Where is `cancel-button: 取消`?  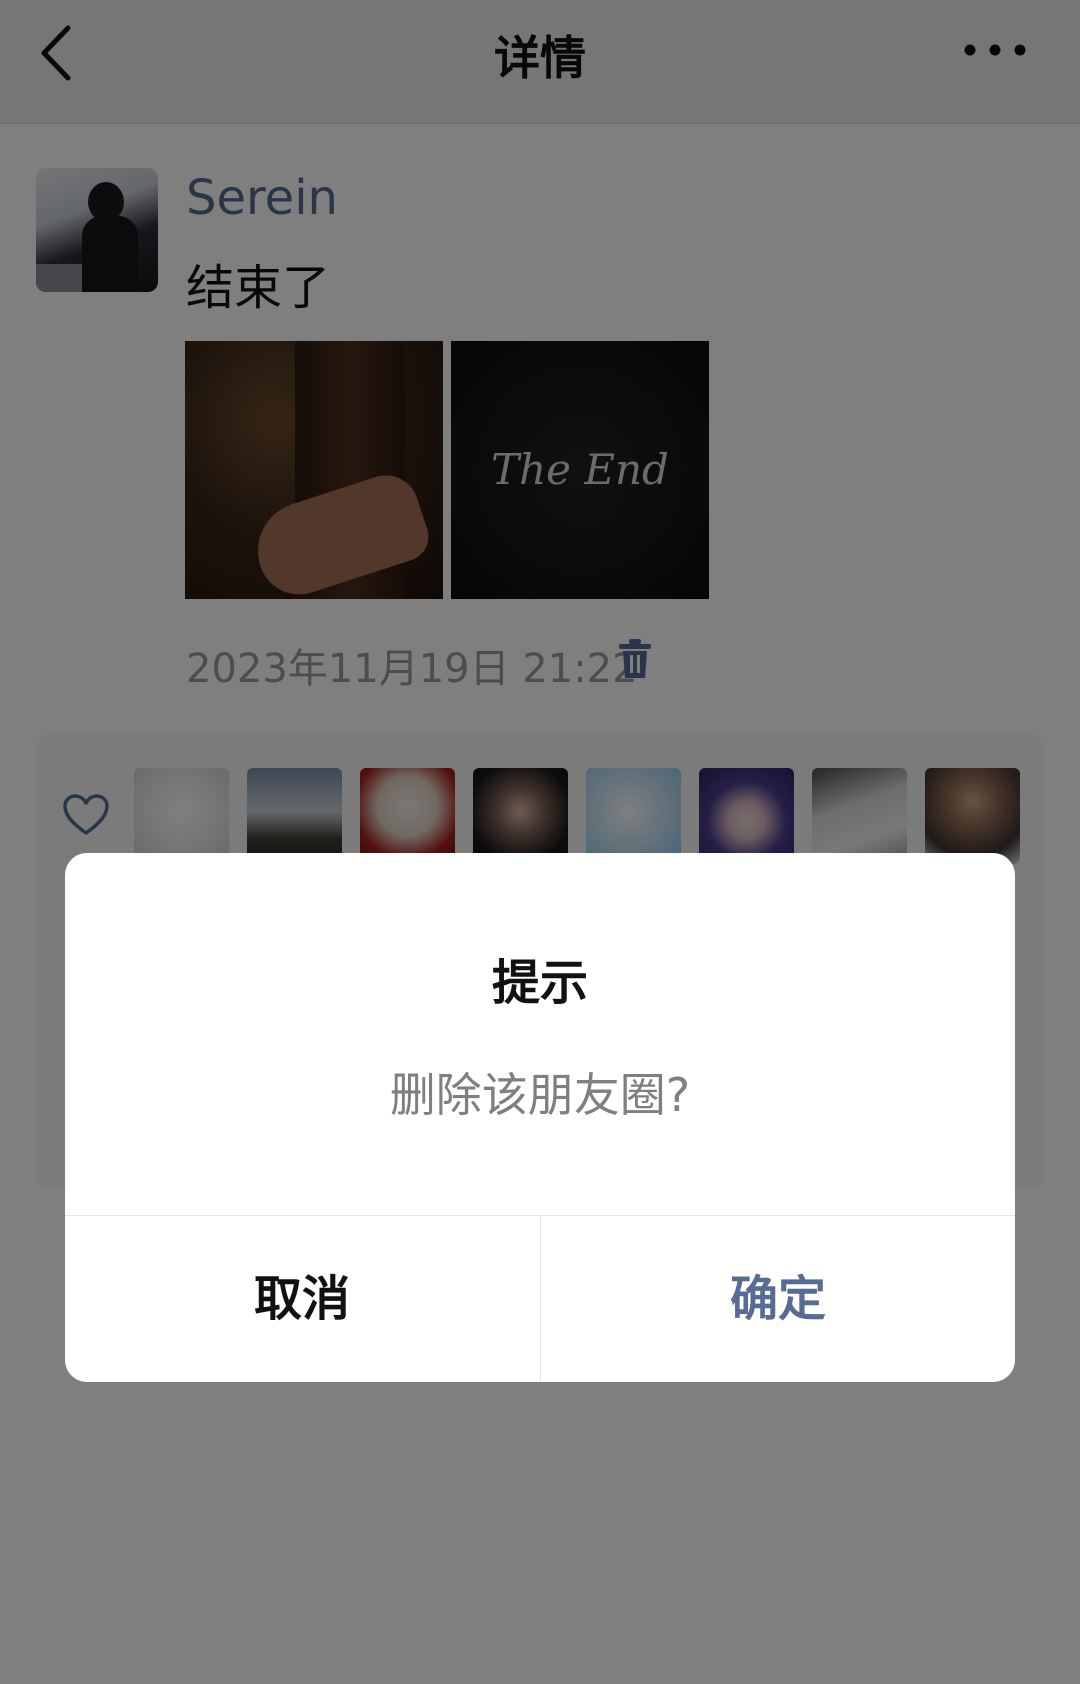
cancel-button: 取消 is located at coordinates (302, 1299).